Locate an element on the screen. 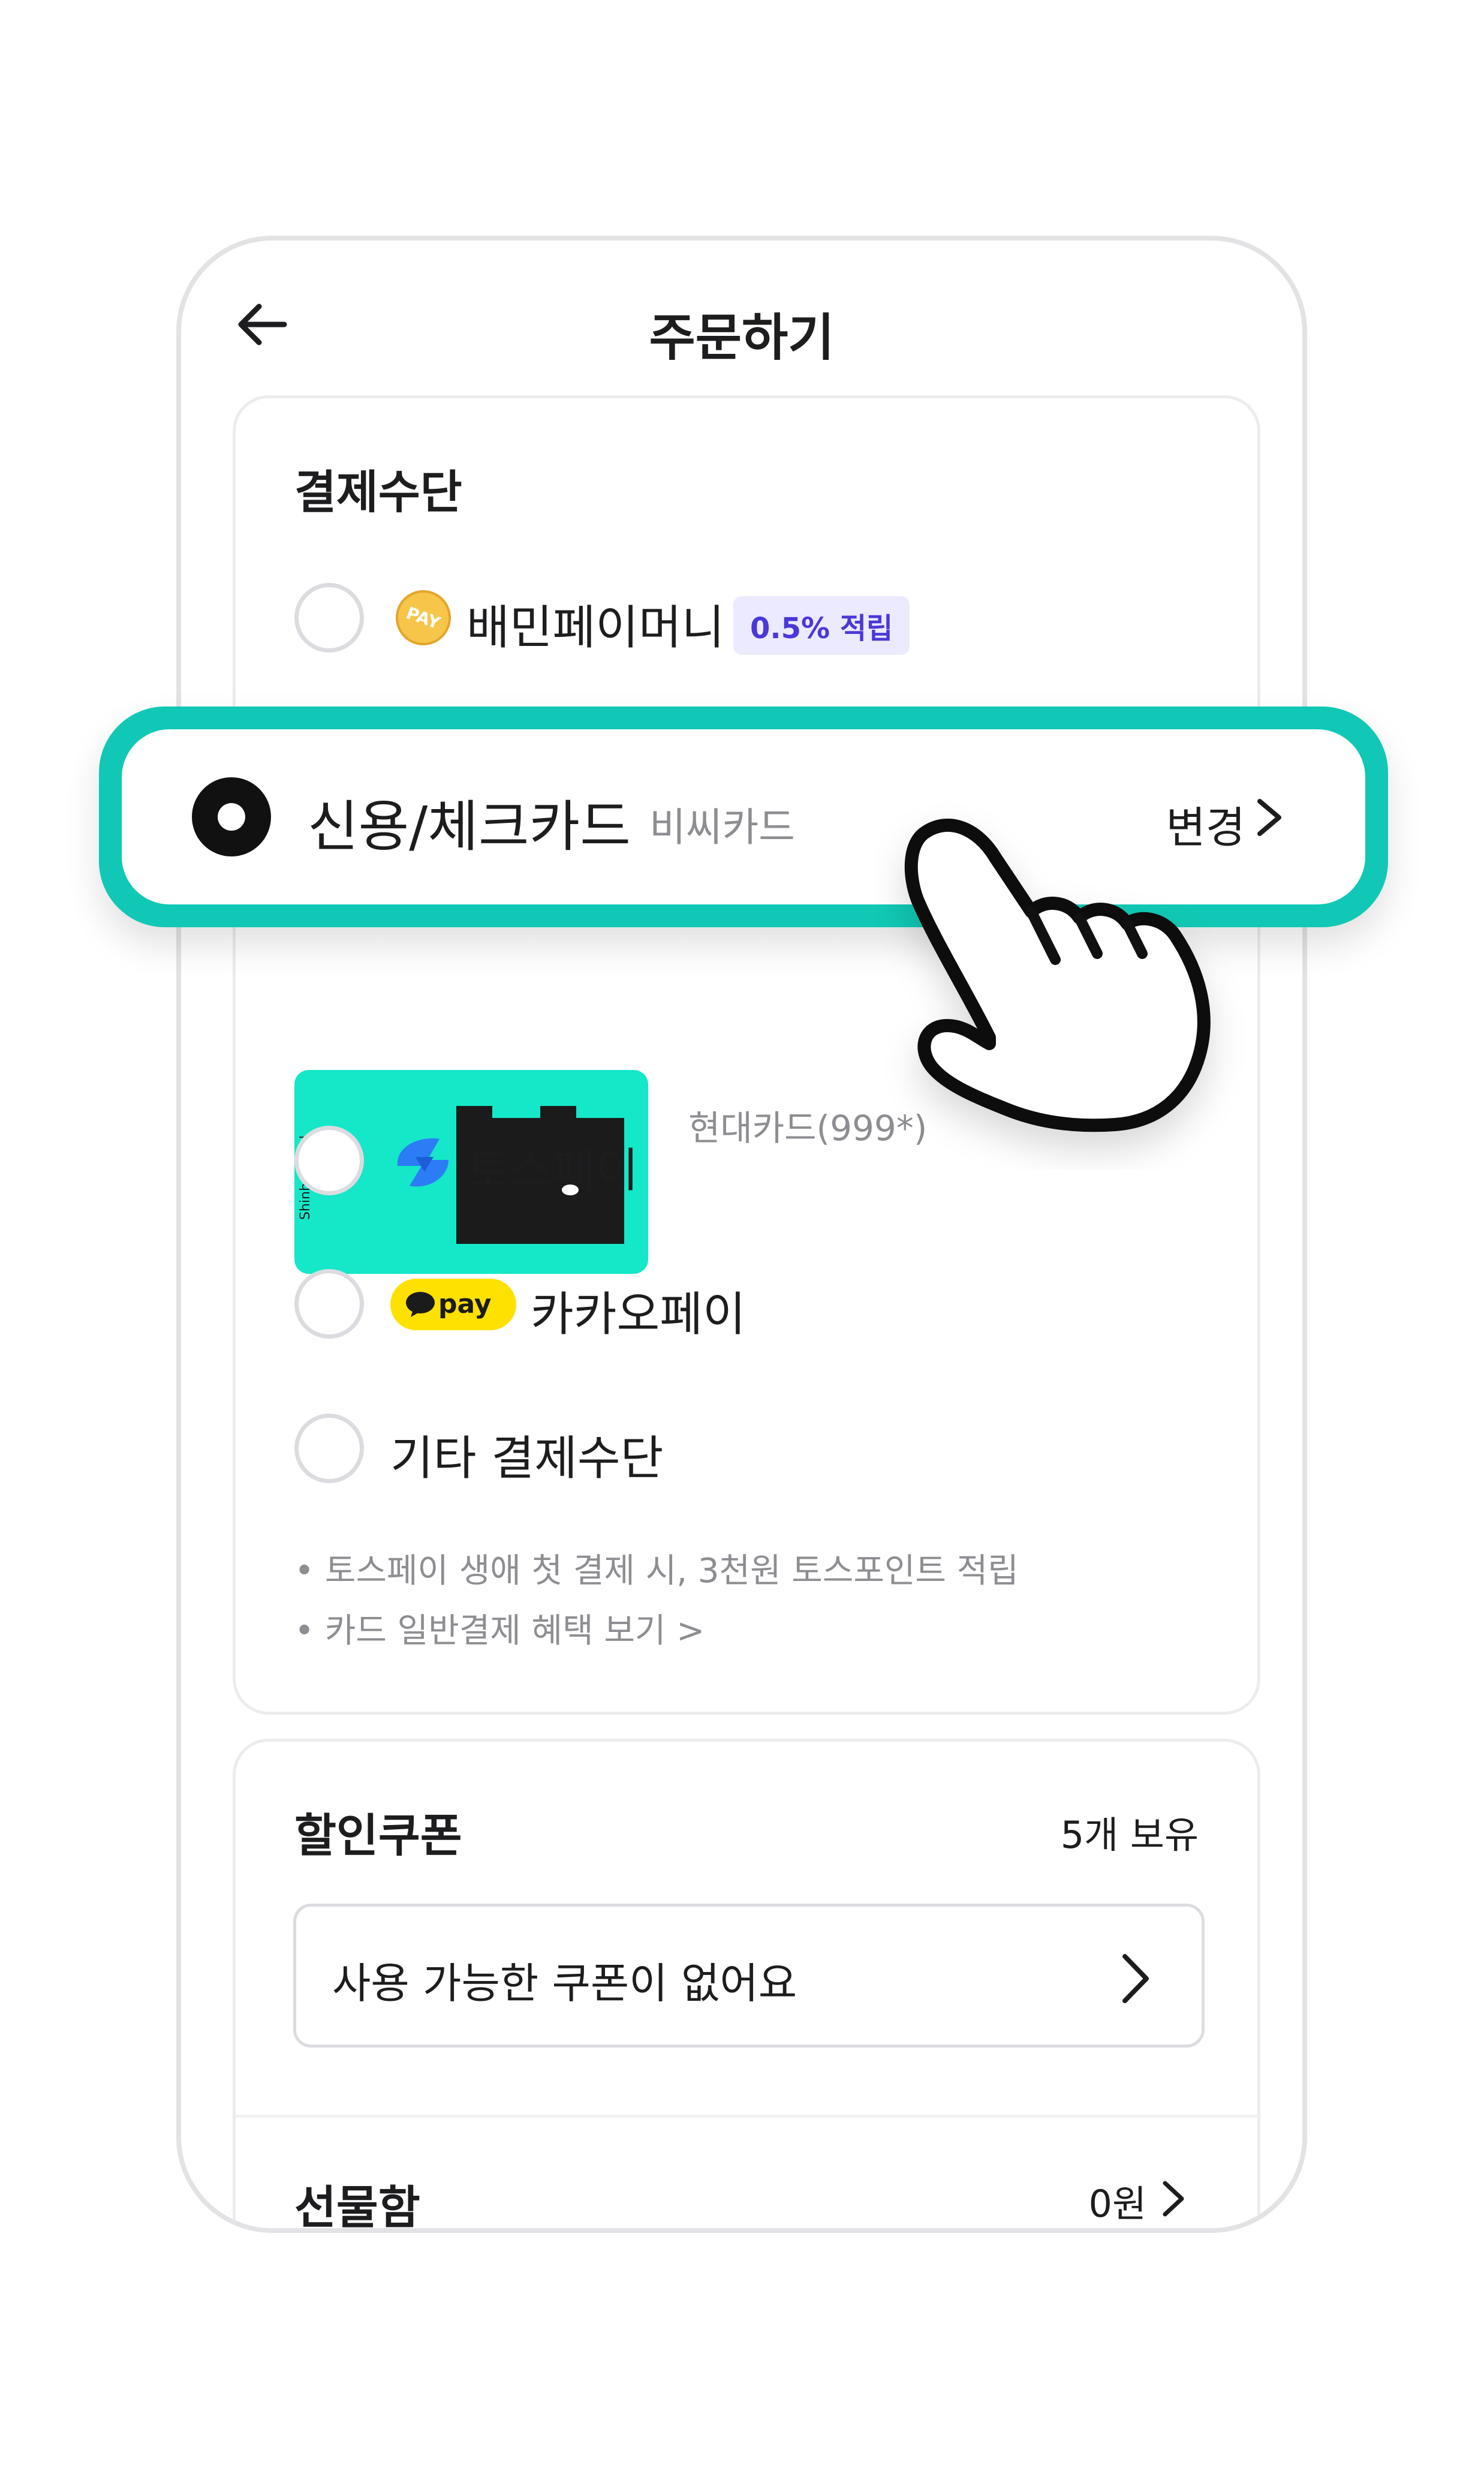 This screenshot has height=2474, width=1484. header: 주문하기 is located at coordinates (741, 318).